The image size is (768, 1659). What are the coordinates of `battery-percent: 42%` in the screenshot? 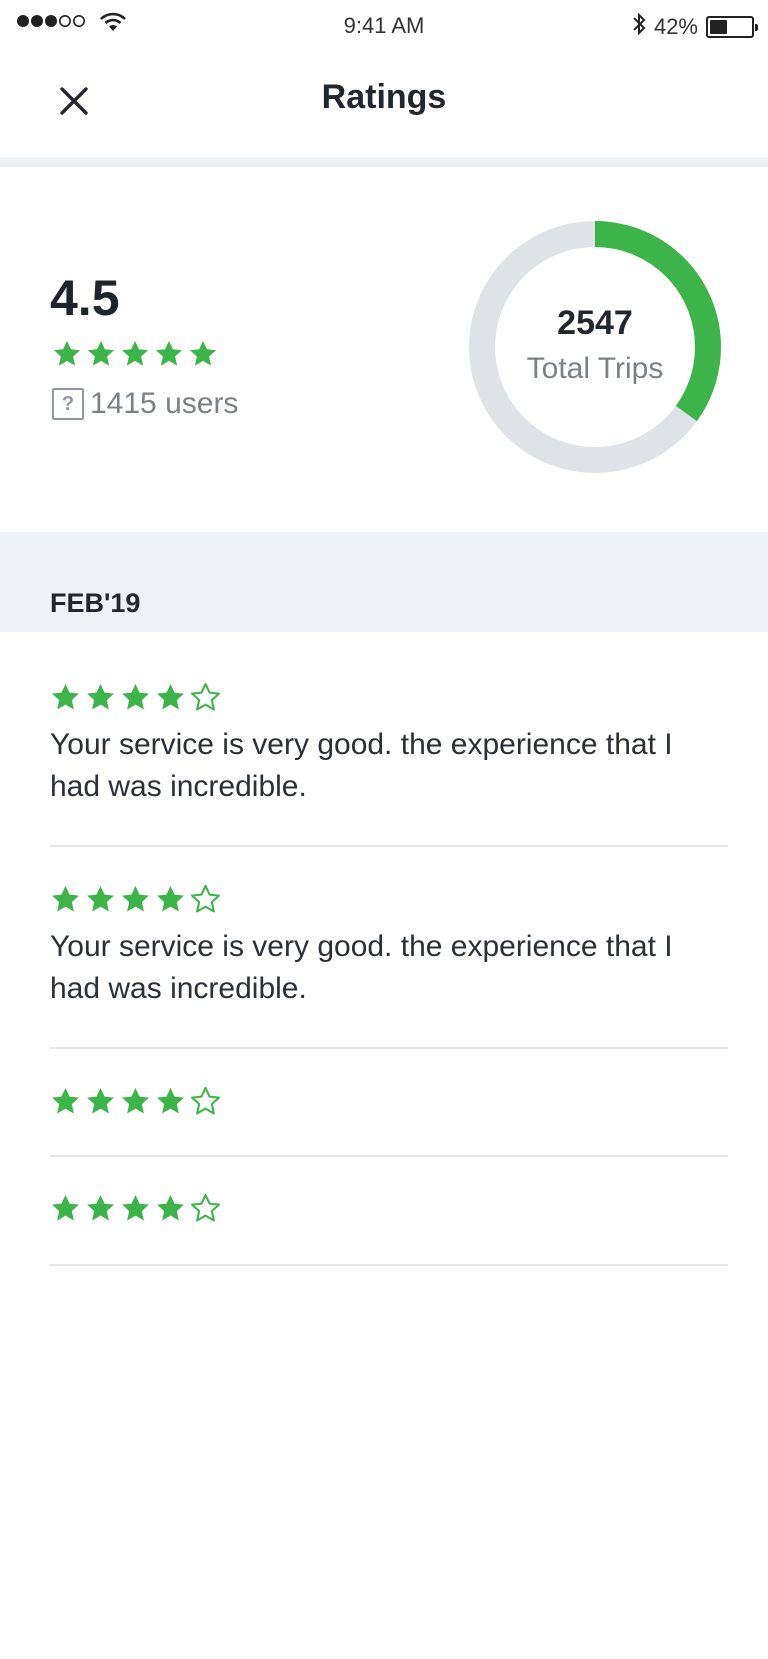 It's located at (675, 26).